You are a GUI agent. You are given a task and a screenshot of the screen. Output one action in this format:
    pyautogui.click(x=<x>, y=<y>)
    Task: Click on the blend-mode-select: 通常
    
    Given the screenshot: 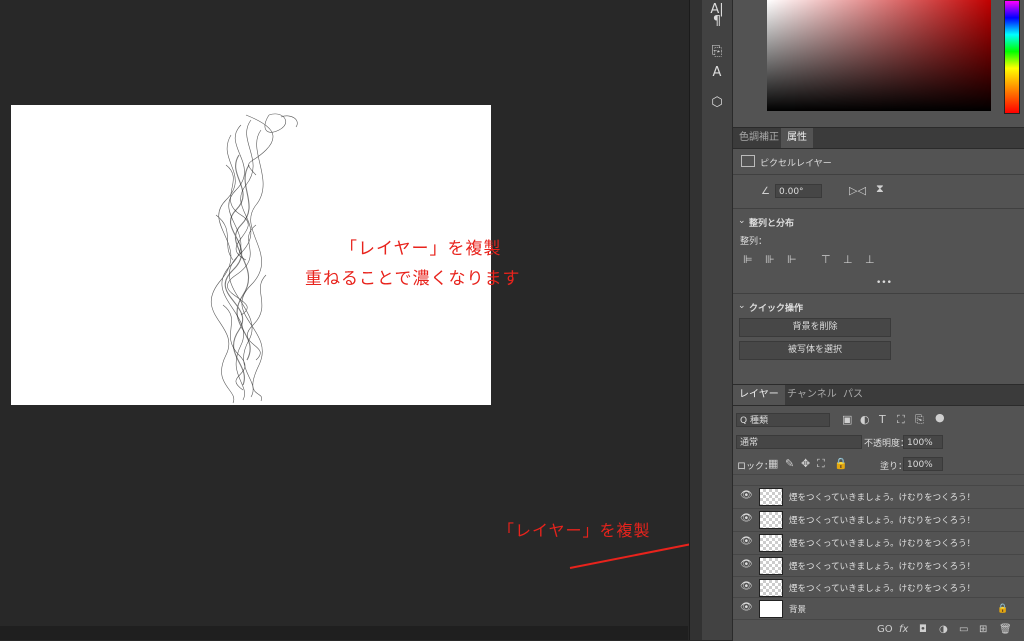 What is the action you would take?
    pyautogui.click(x=799, y=442)
    